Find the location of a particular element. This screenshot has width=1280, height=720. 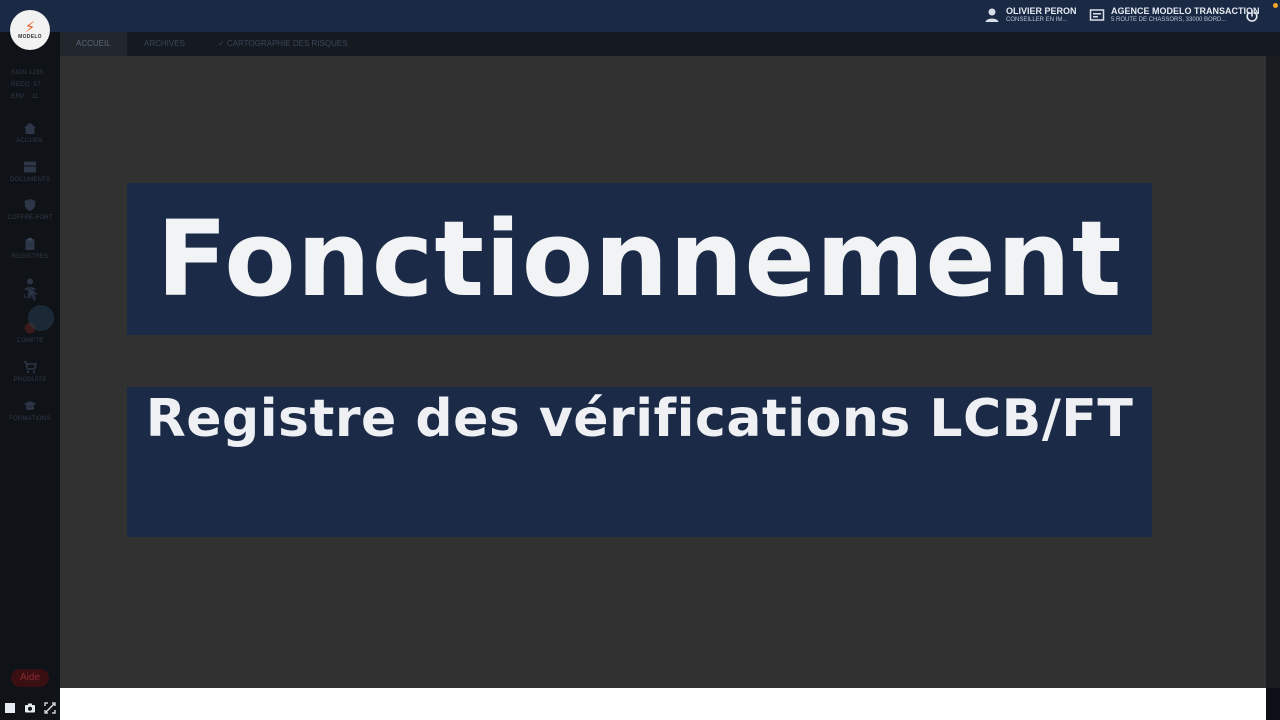

user-name: OLIVIER PERON is located at coordinates (1041, 11).